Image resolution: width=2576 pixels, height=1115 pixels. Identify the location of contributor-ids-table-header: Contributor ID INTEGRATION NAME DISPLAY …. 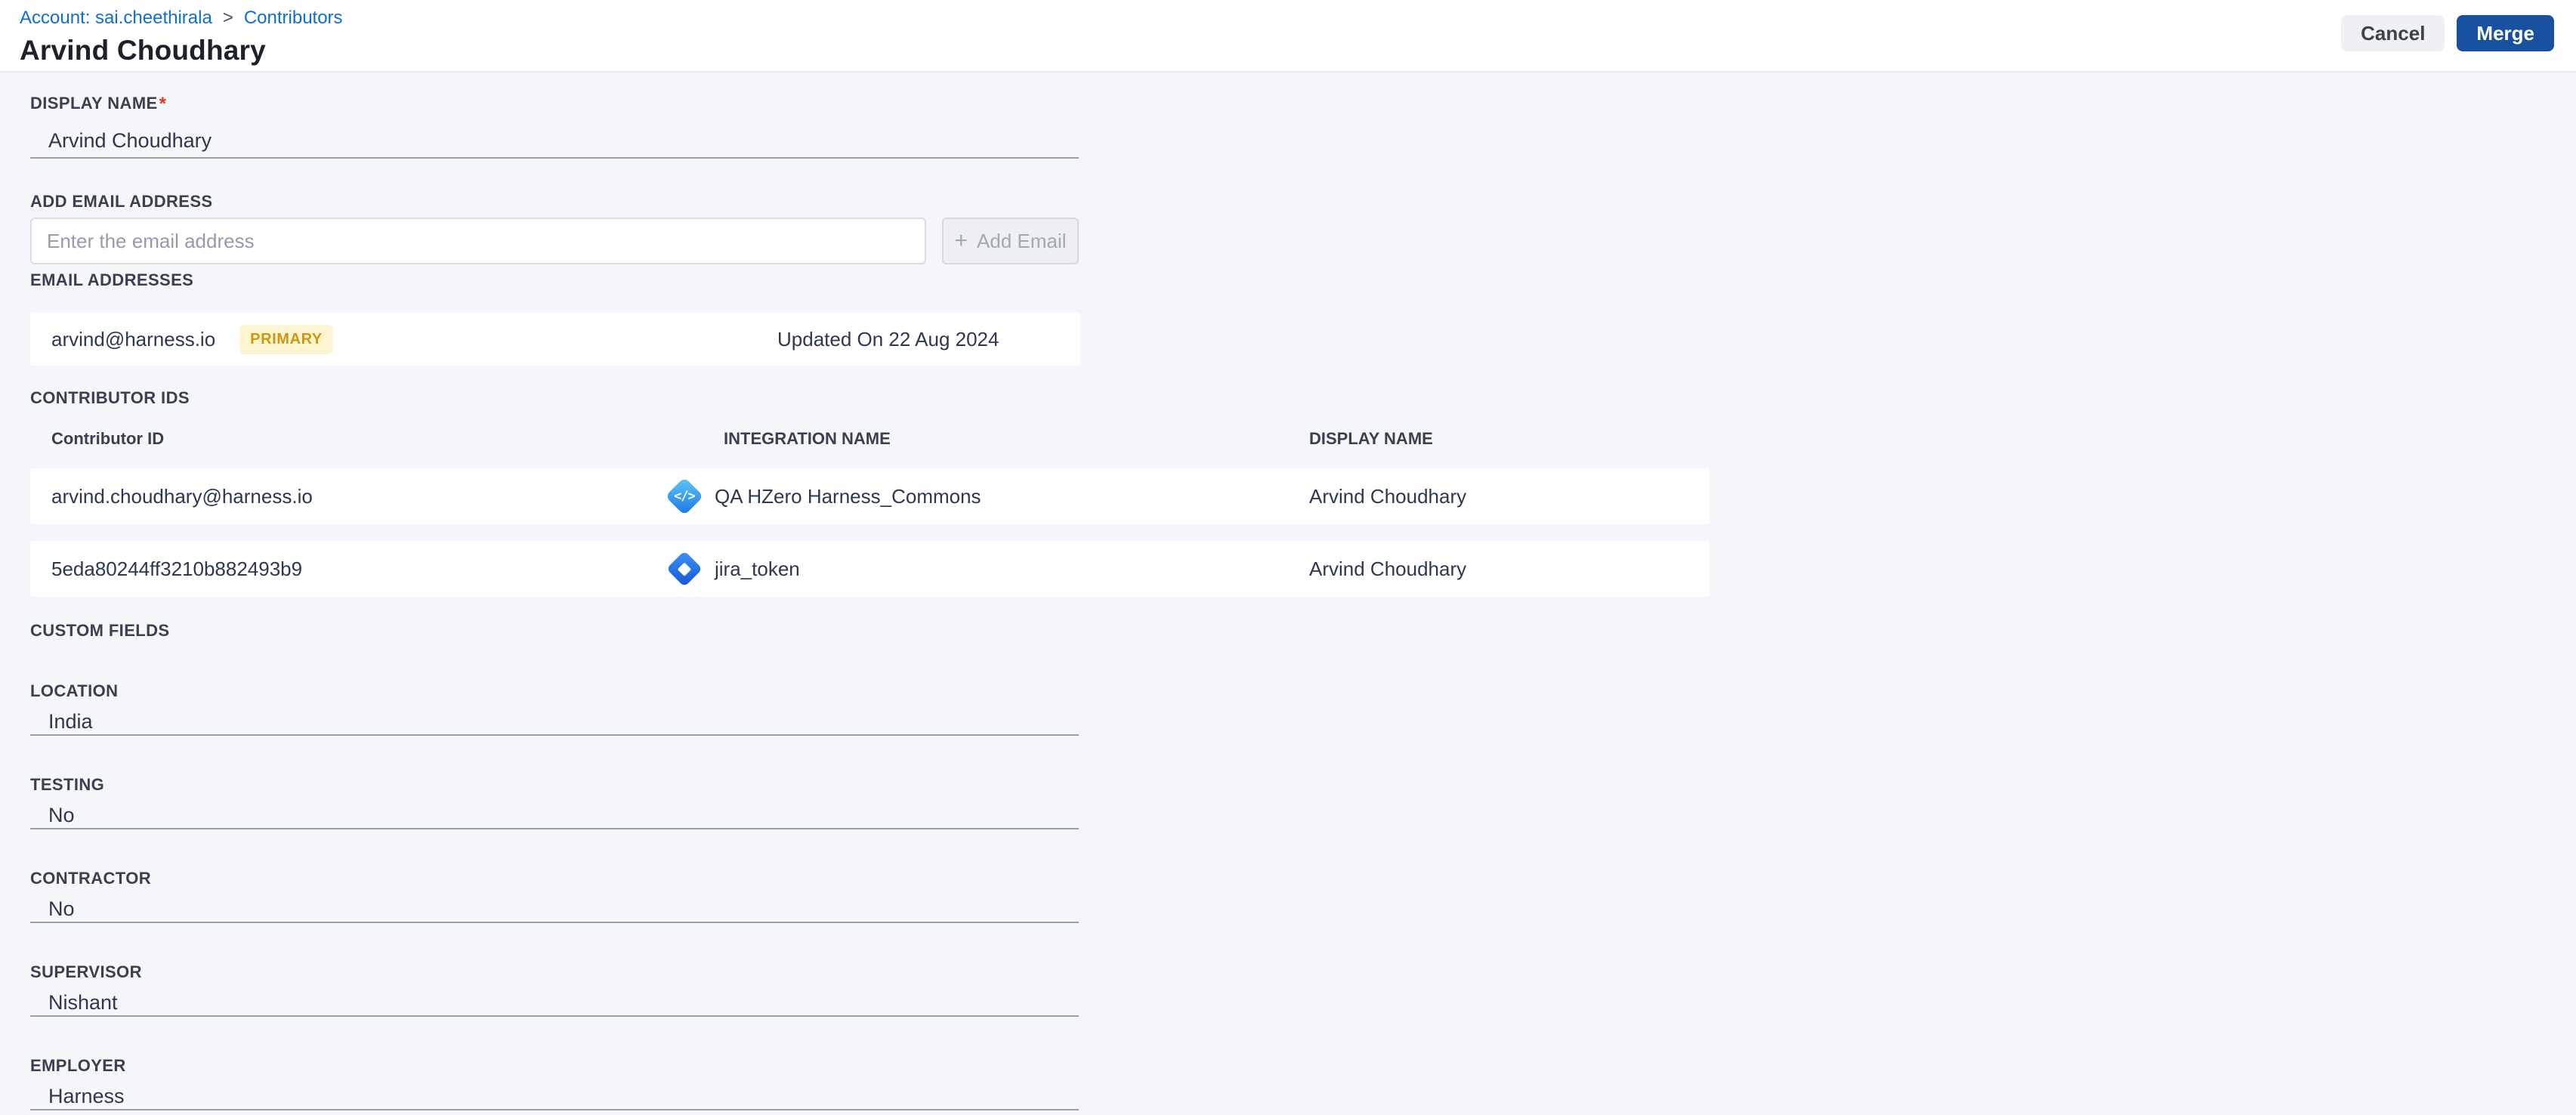
(870, 439).